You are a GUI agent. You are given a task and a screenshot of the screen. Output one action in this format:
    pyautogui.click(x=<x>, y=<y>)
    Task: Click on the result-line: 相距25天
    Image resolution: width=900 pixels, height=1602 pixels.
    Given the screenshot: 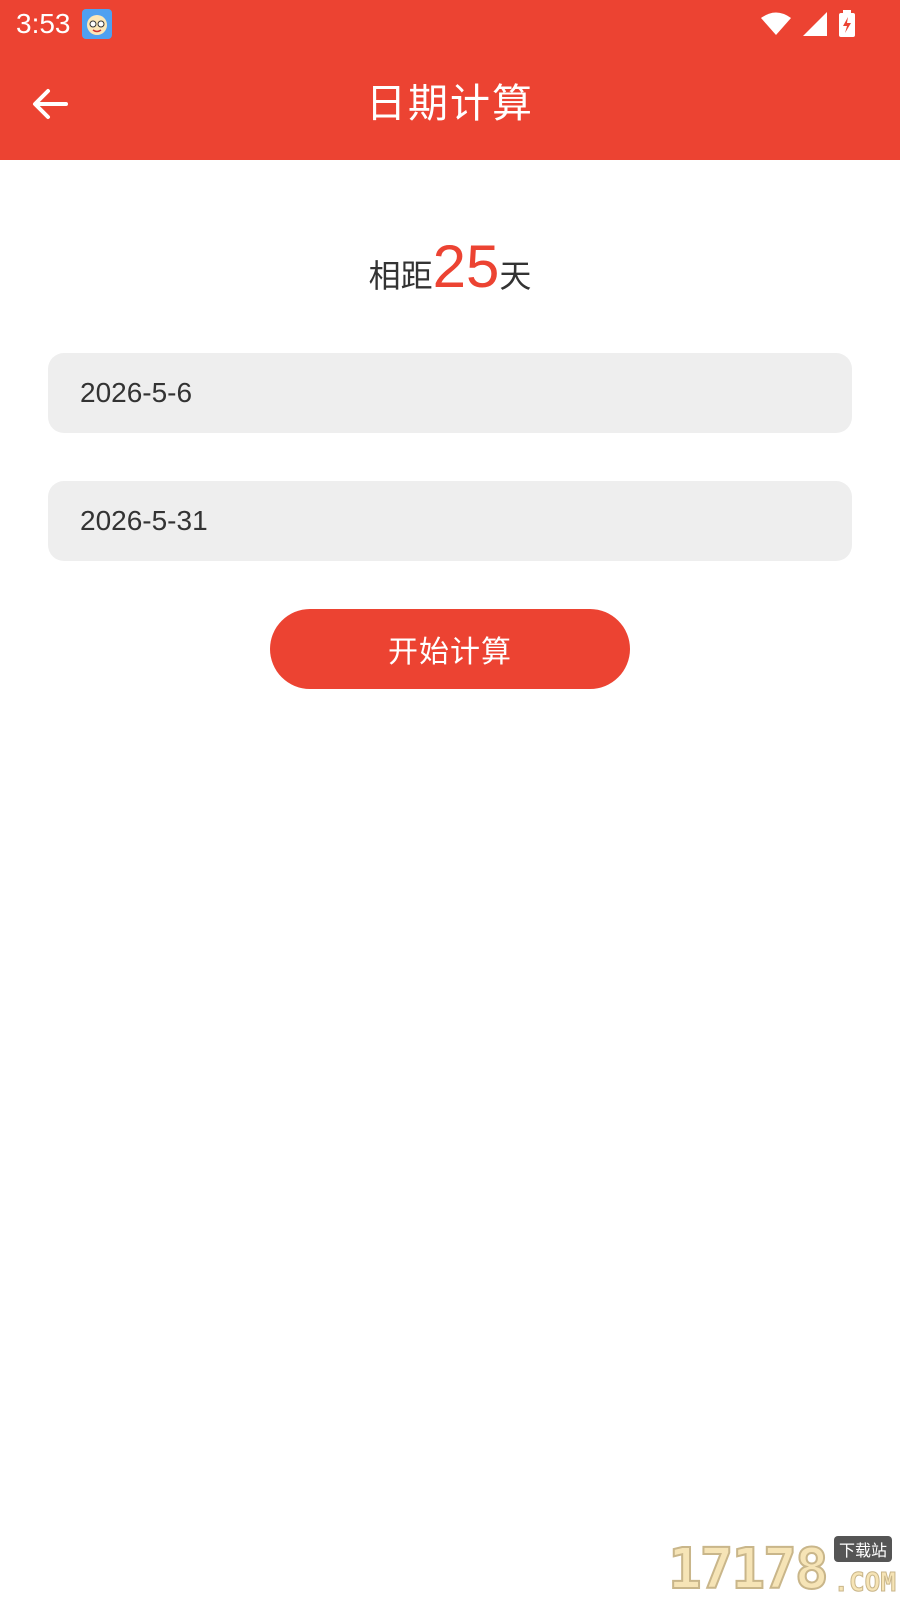 What is the action you would take?
    pyautogui.click(x=450, y=266)
    